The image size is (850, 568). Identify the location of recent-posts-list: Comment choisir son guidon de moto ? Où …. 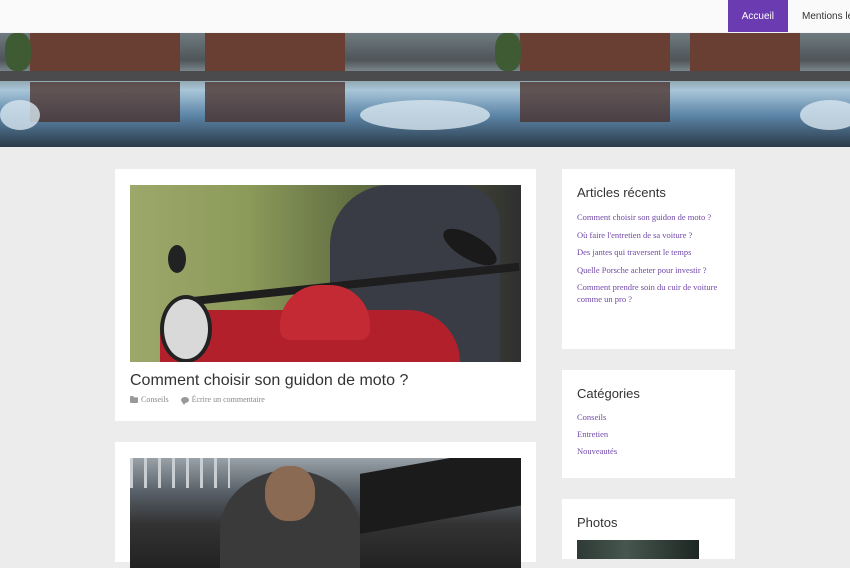
(649, 261).